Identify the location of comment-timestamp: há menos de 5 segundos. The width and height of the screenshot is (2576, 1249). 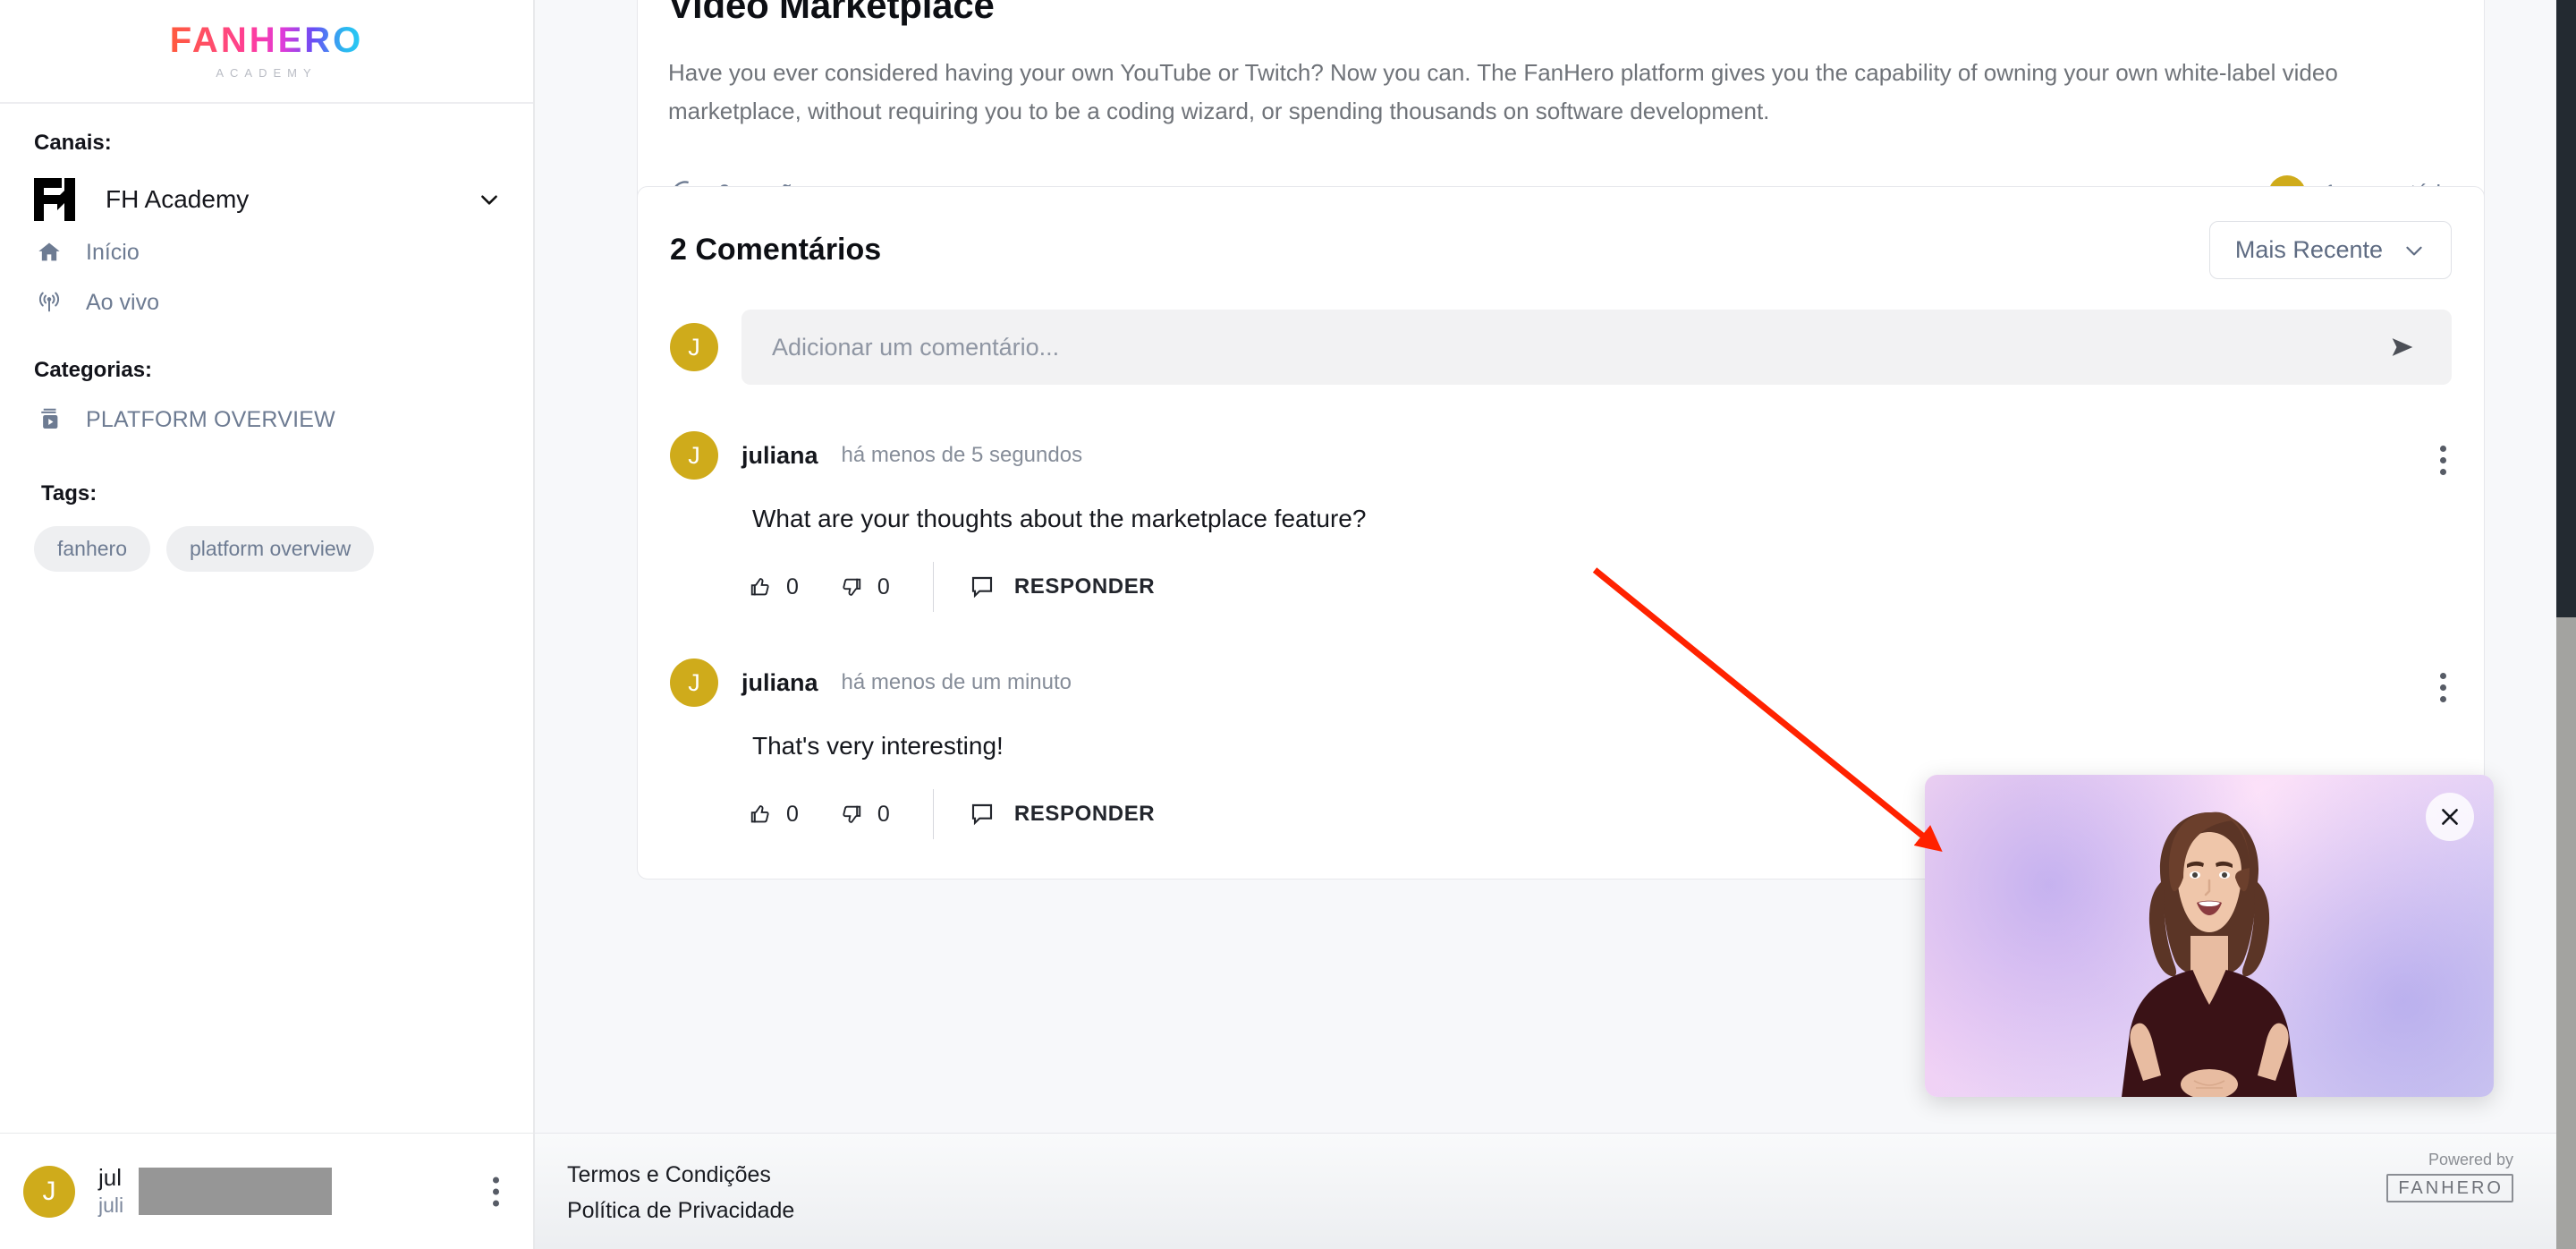
(962, 455).